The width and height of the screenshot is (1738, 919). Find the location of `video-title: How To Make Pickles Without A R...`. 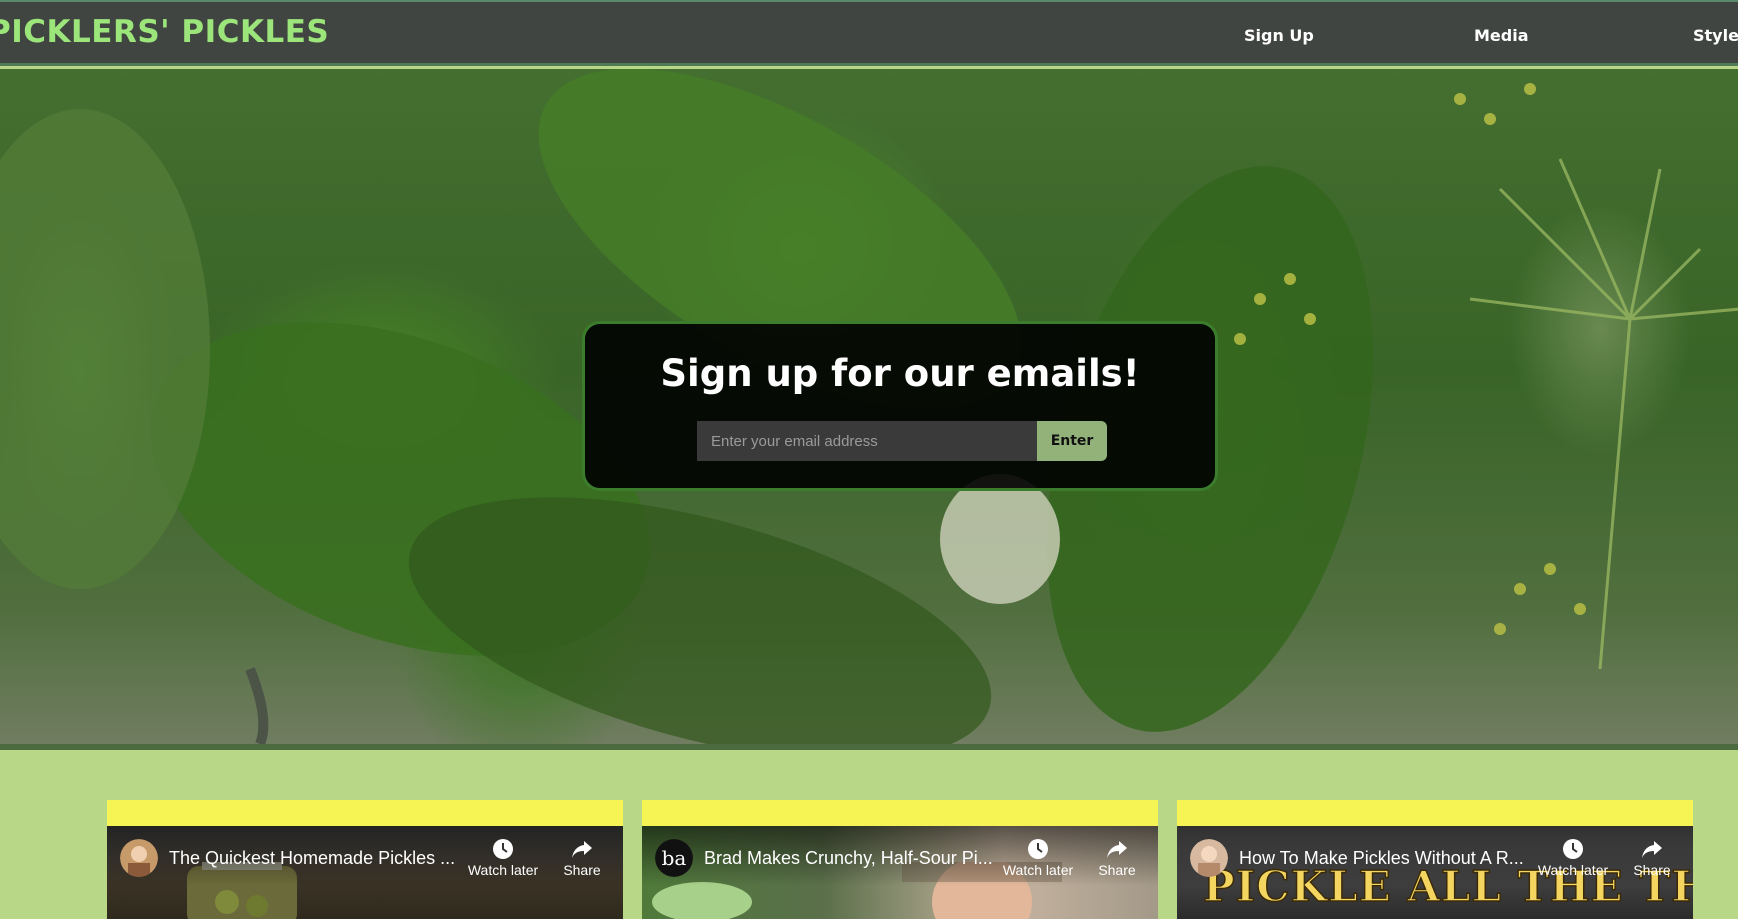

video-title: How To Make Pickles Without A R... is located at coordinates (1384, 858).